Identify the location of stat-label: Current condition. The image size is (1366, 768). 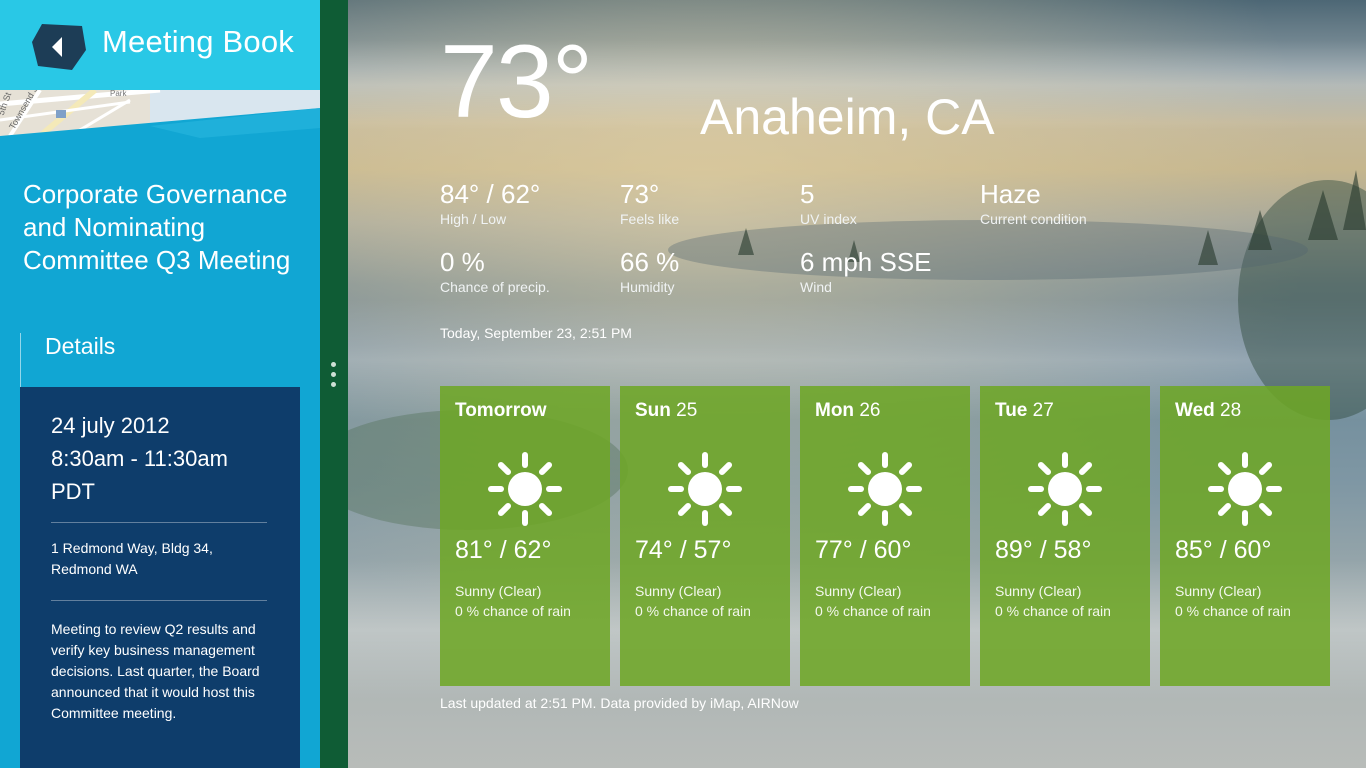
(1033, 219).